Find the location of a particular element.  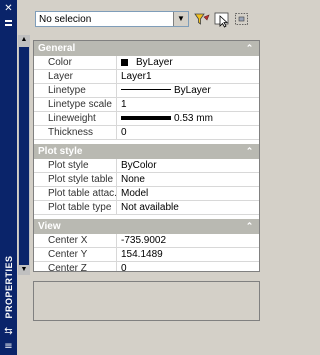

property-label: Center Y is located at coordinates (75, 254).